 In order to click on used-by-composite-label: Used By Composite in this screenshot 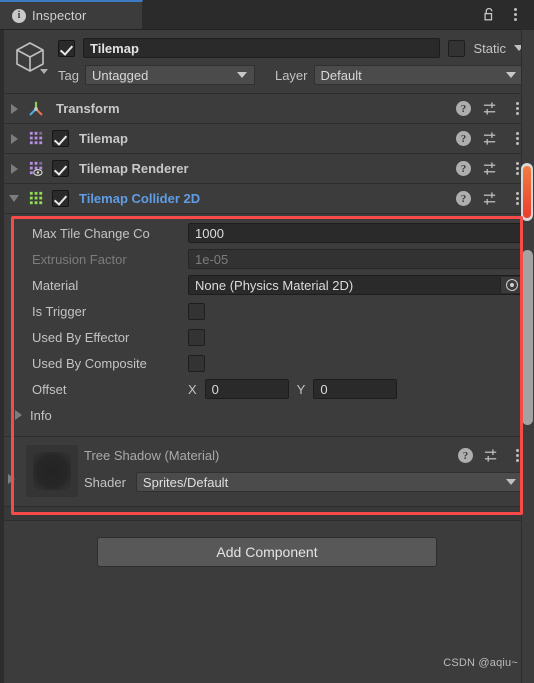, I will do `click(89, 363)`.